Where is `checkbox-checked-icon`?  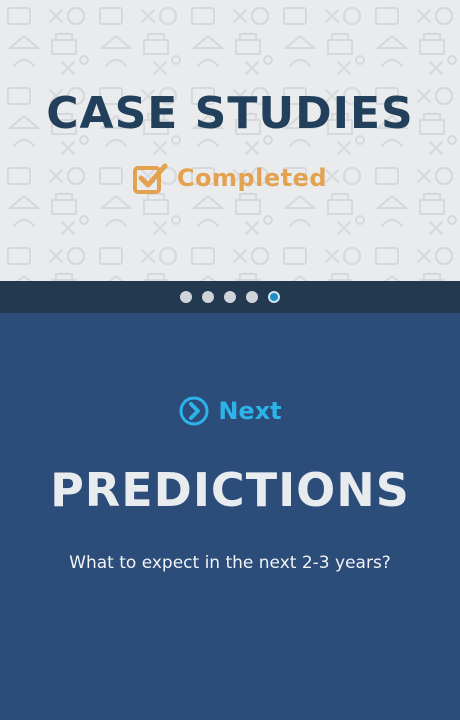 checkbox-checked-icon is located at coordinates (150, 178).